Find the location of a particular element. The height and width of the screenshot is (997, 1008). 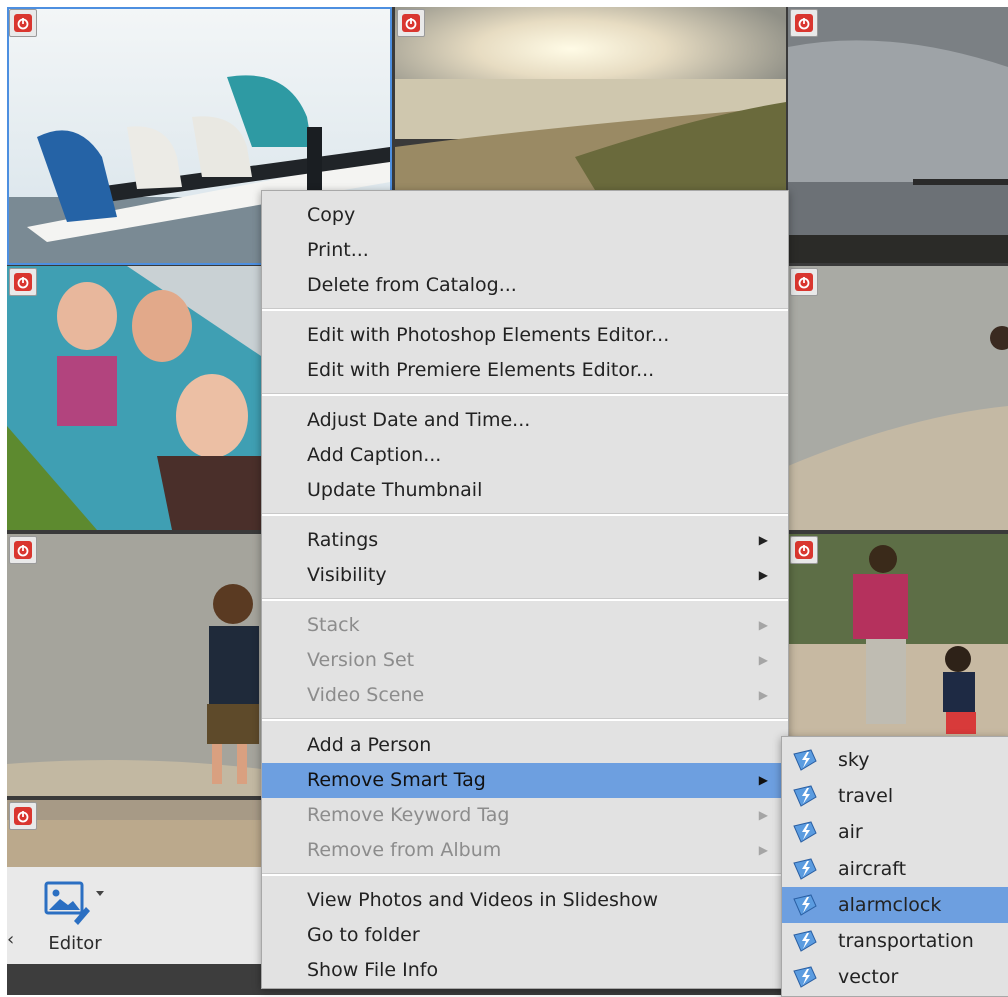

bottom-toolbar: ‹ Editor is located at coordinates (134, 915).